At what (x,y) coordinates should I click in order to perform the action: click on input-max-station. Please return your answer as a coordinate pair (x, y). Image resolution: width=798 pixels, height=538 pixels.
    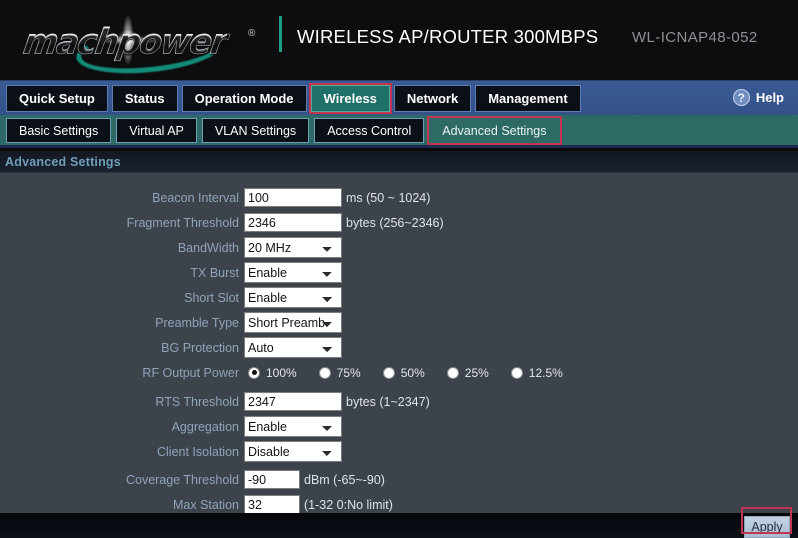
    Looking at the image, I should click on (272, 504).